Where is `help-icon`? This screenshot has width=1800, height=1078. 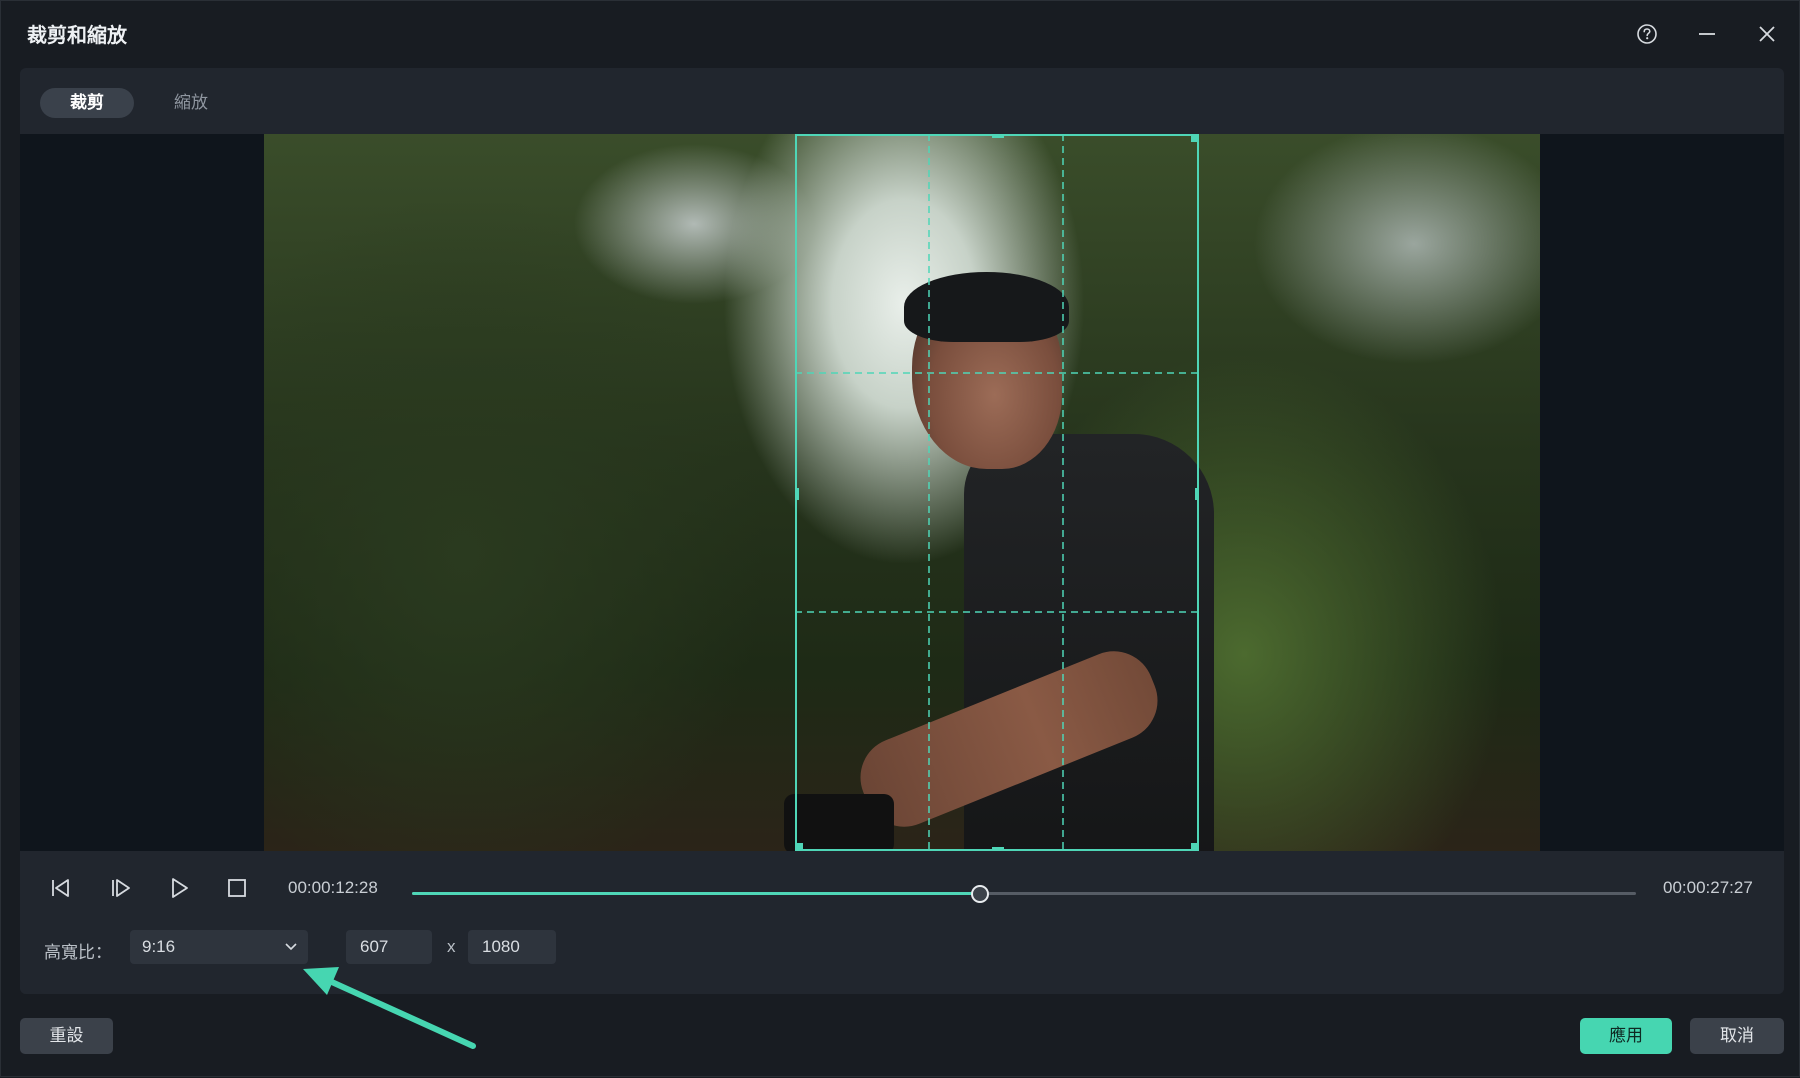
help-icon is located at coordinates (1647, 34).